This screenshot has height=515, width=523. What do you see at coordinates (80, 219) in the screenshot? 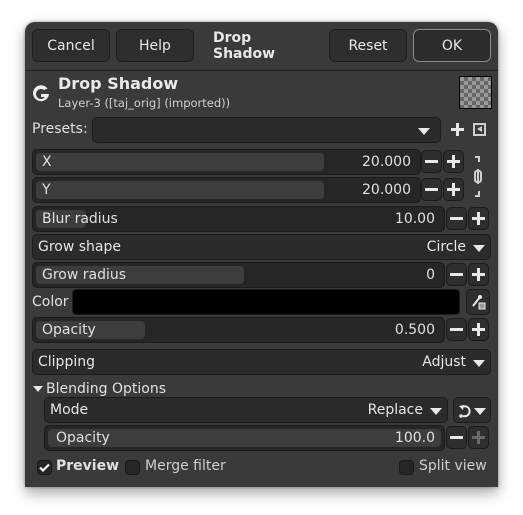
I see `blur-radius-label: Blur radius` at bounding box center [80, 219].